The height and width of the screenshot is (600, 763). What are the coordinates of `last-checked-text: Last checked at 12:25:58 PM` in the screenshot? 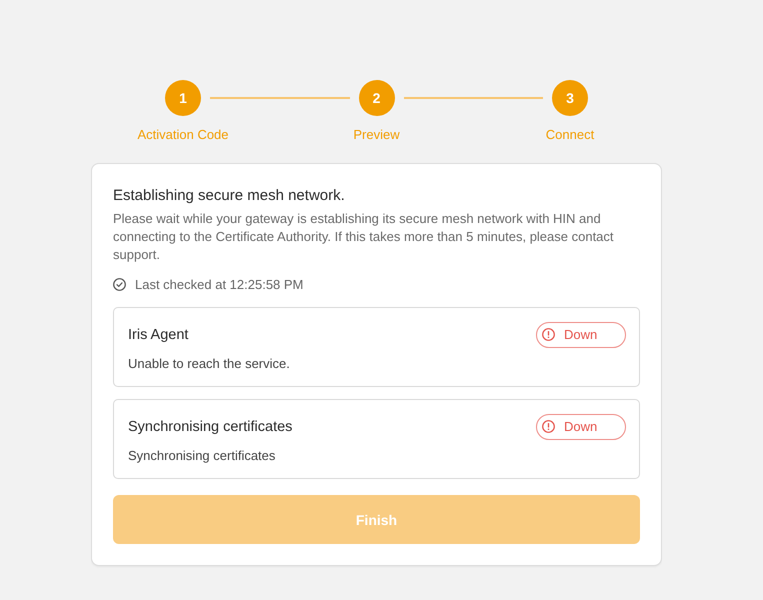 It's located at (219, 284).